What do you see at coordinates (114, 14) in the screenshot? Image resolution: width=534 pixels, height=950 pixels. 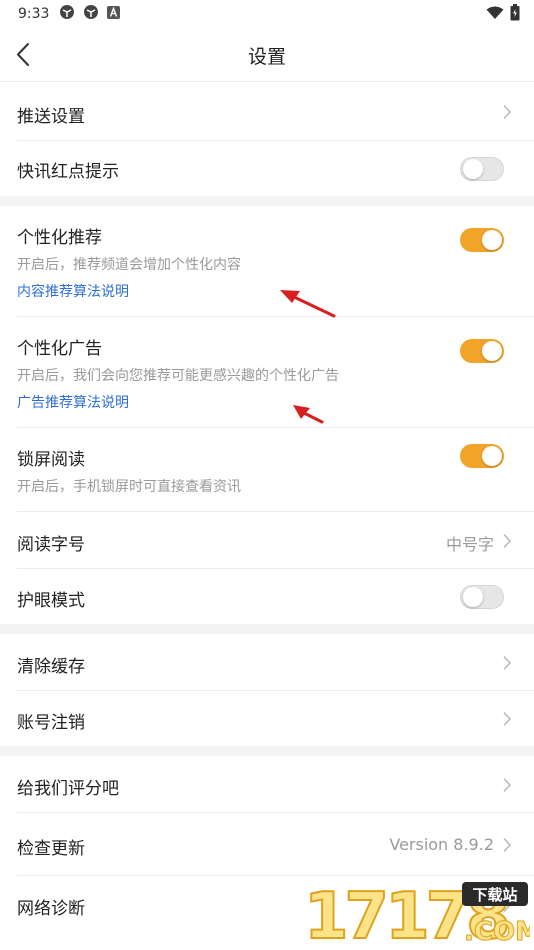 I see `a-icon` at bounding box center [114, 14].